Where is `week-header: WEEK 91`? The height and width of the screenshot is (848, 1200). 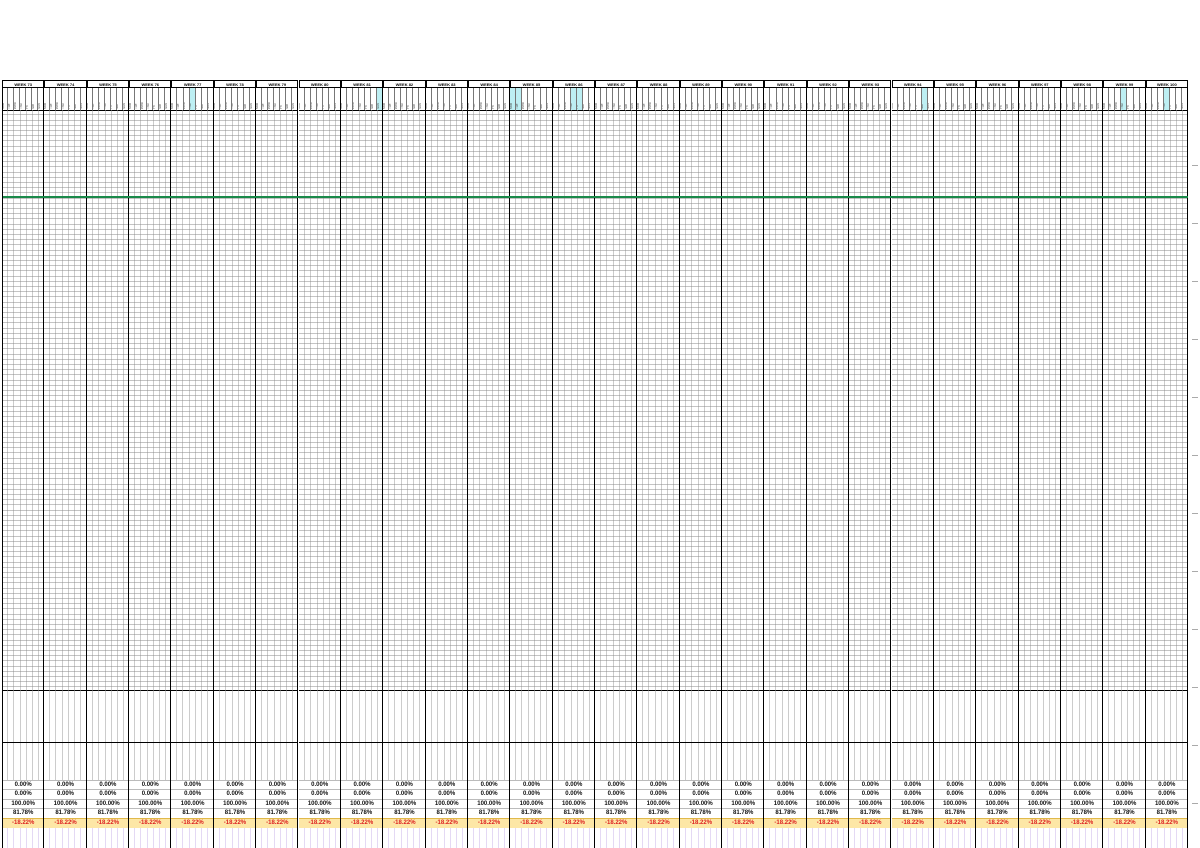
week-header: WEEK 91 is located at coordinates (785, 84).